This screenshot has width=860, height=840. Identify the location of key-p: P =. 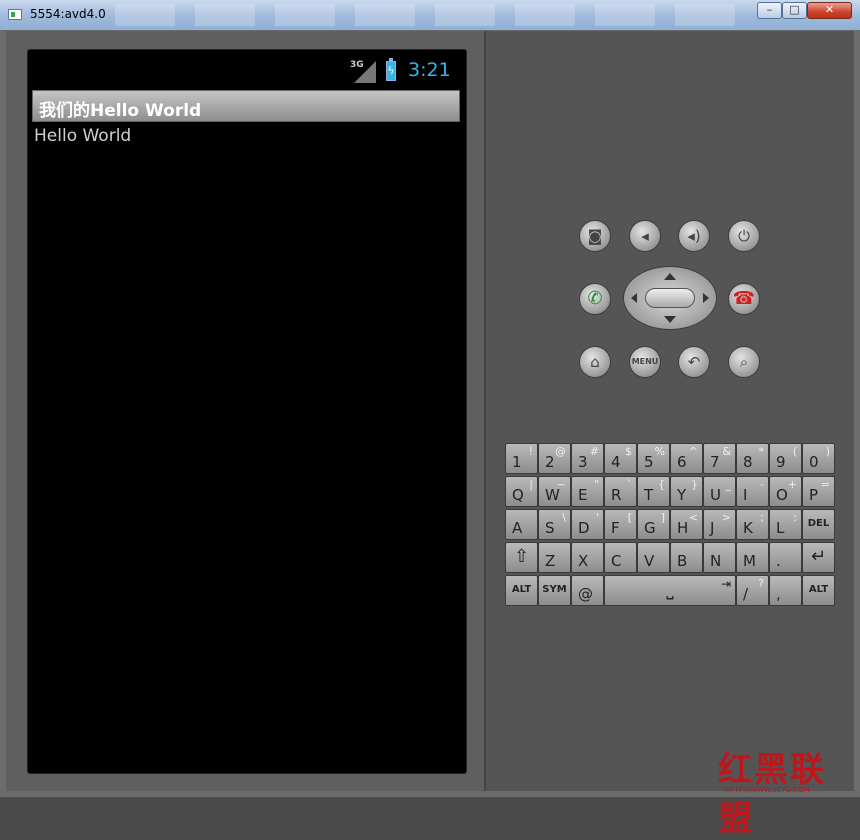
(818, 491).